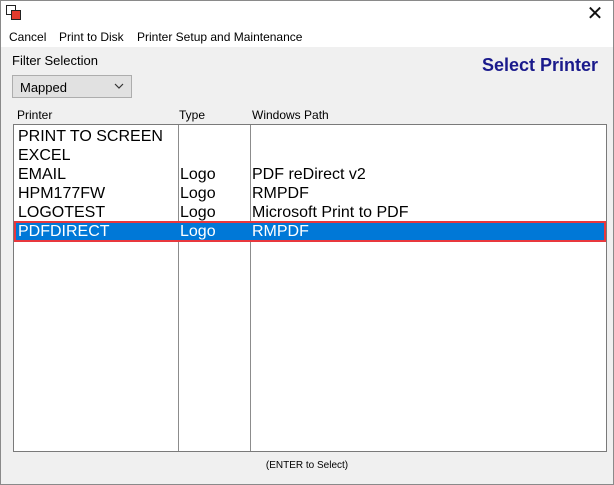 The image size is (614, 485). What do you see at coordinates (42, 174) in the screenshot?
I see `cell-printer: EMAIL` at bounding box center [42, 174].